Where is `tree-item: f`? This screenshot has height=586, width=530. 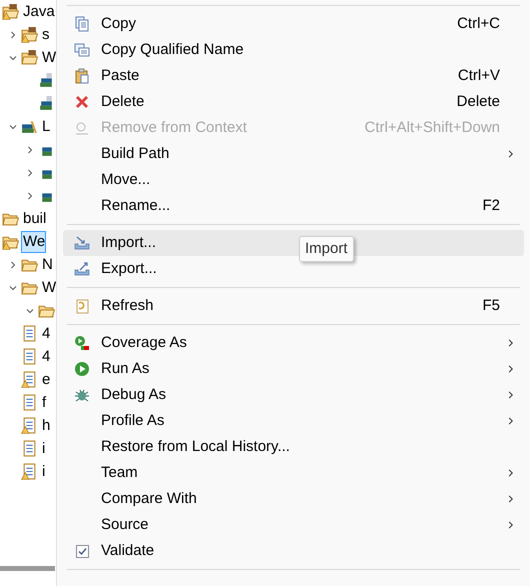 tree-item: f is located at coordinates (44, 403).